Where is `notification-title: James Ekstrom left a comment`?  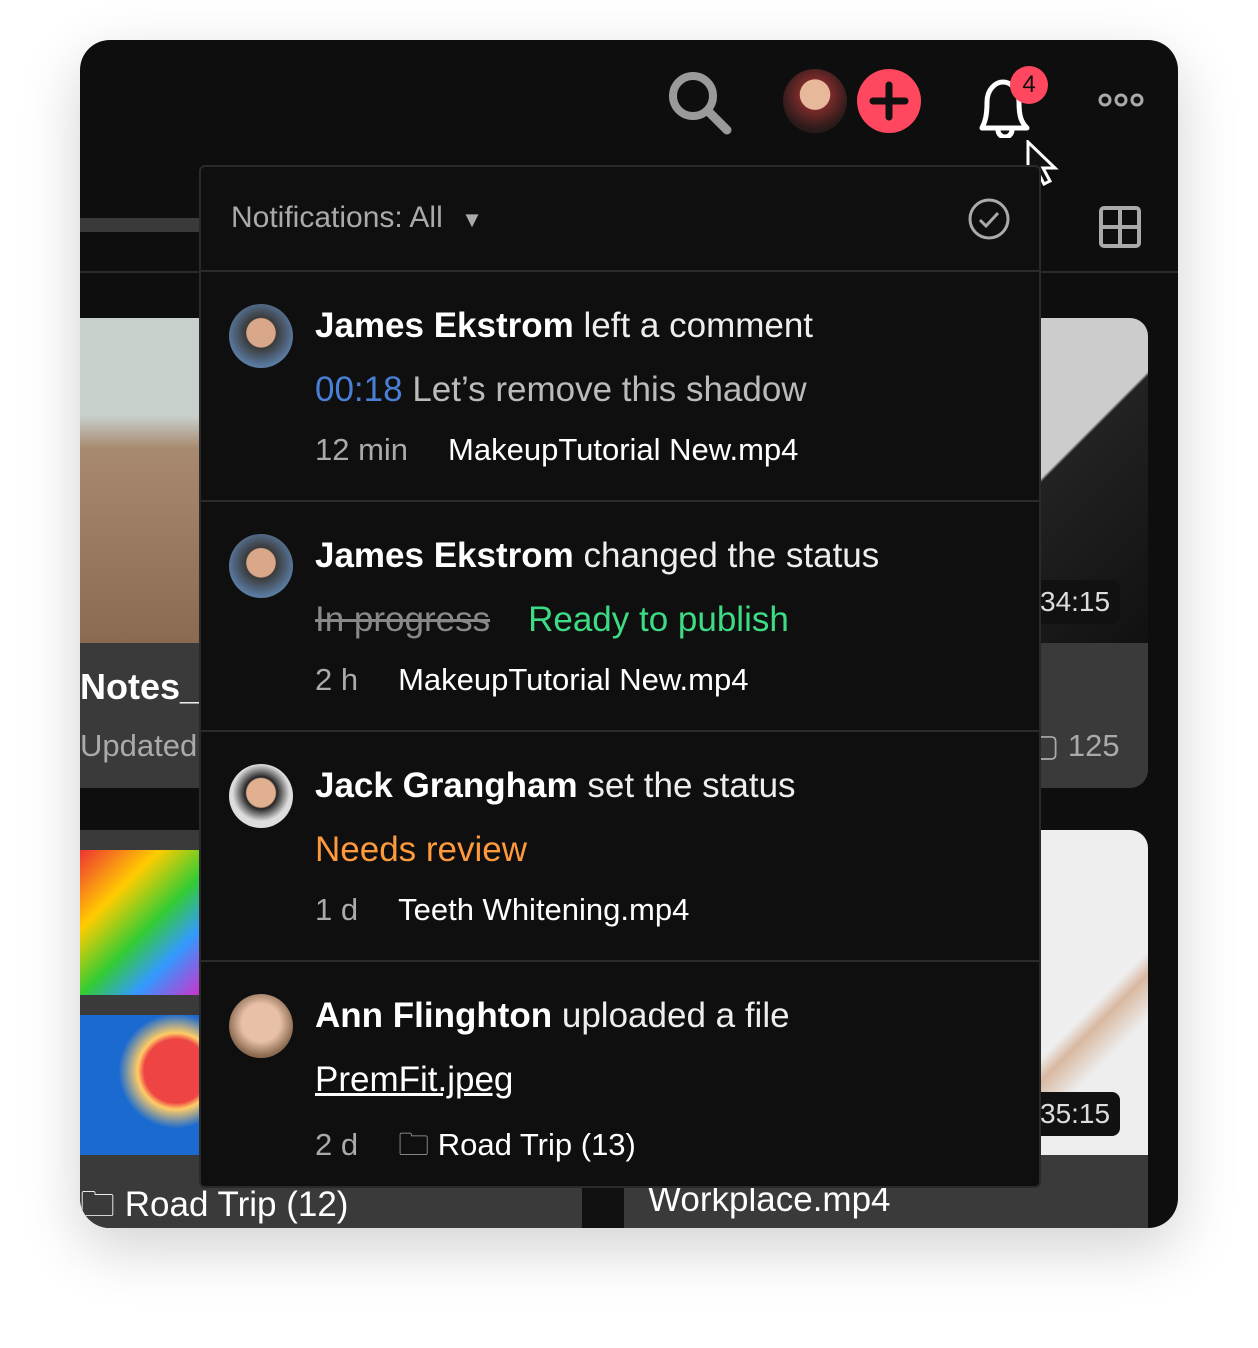
notification-title: James Ekstrom left a comment is located at coordinates (564, 325).